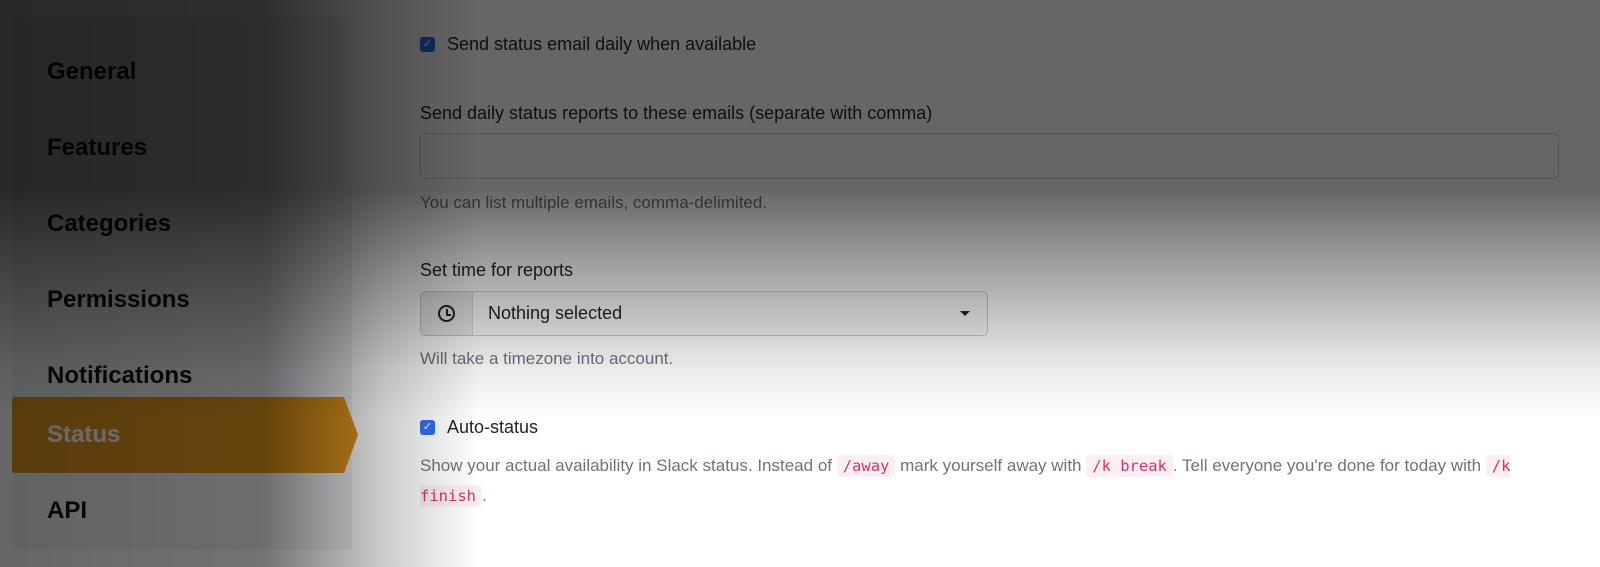  What do you see at coordinates (493, 427) in the screenshot?
I see `auto-status-label: Auto-status` at bounding box center [493, 427].